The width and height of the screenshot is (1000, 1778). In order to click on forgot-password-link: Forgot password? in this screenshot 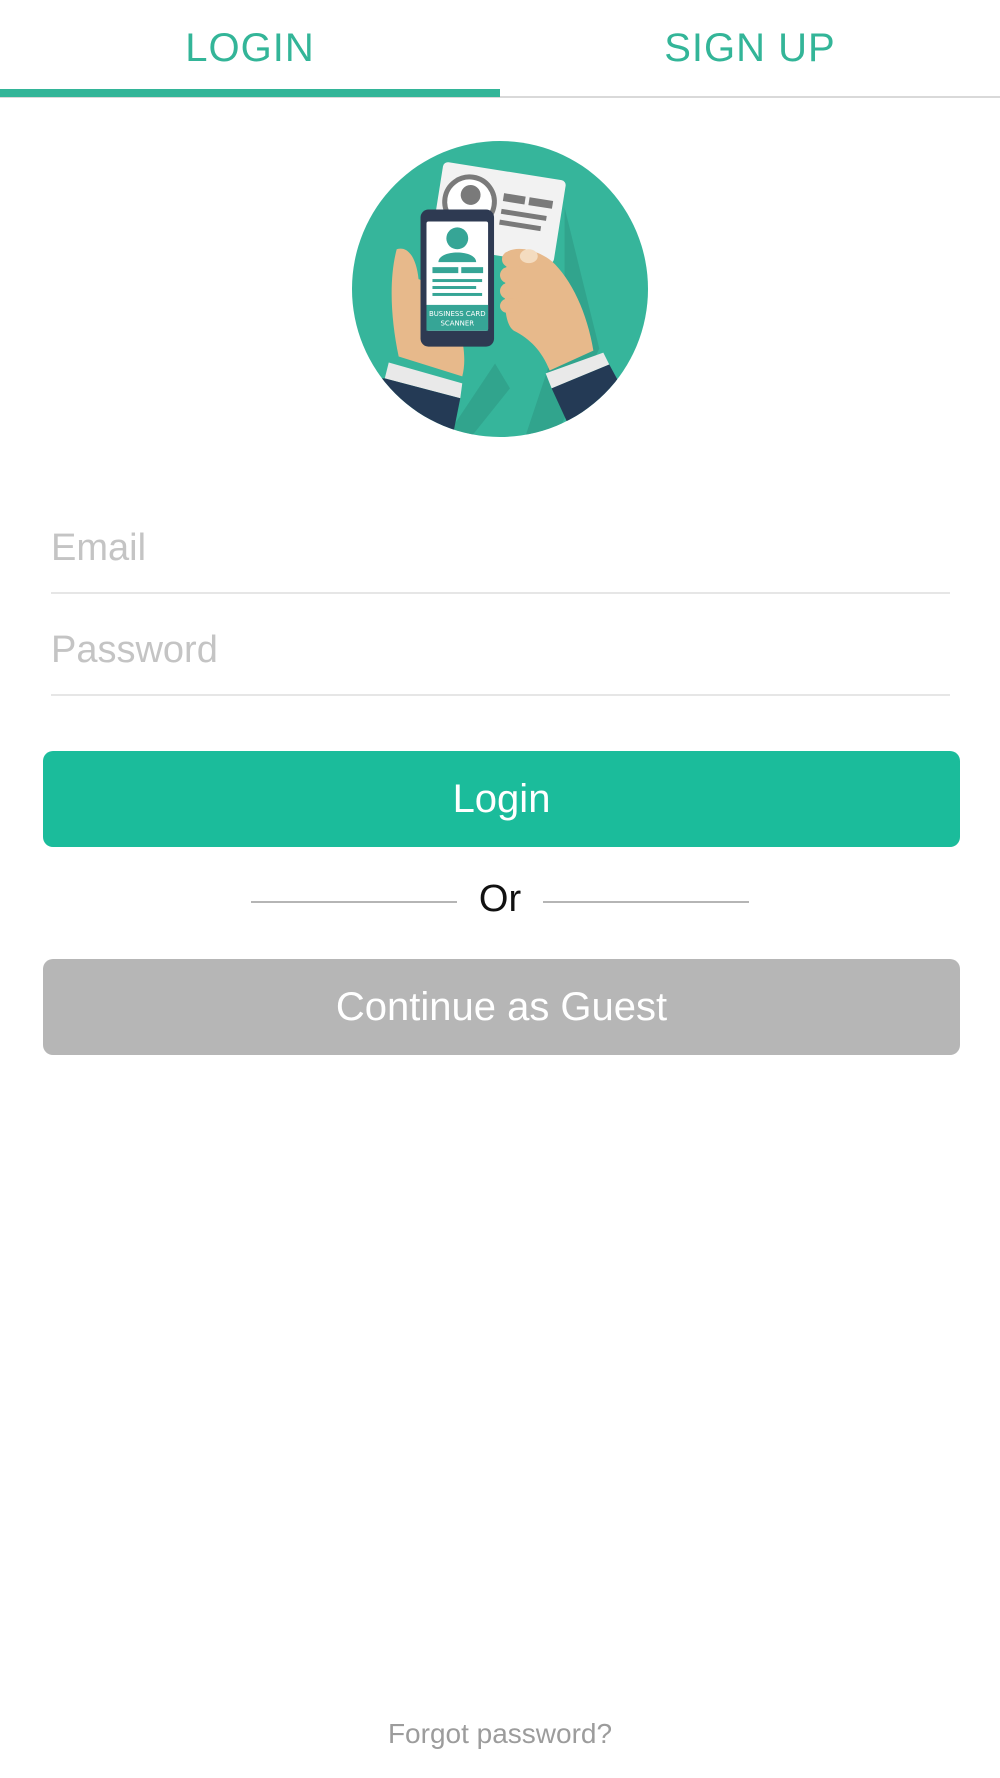, I will do `click(500, 1734)`.